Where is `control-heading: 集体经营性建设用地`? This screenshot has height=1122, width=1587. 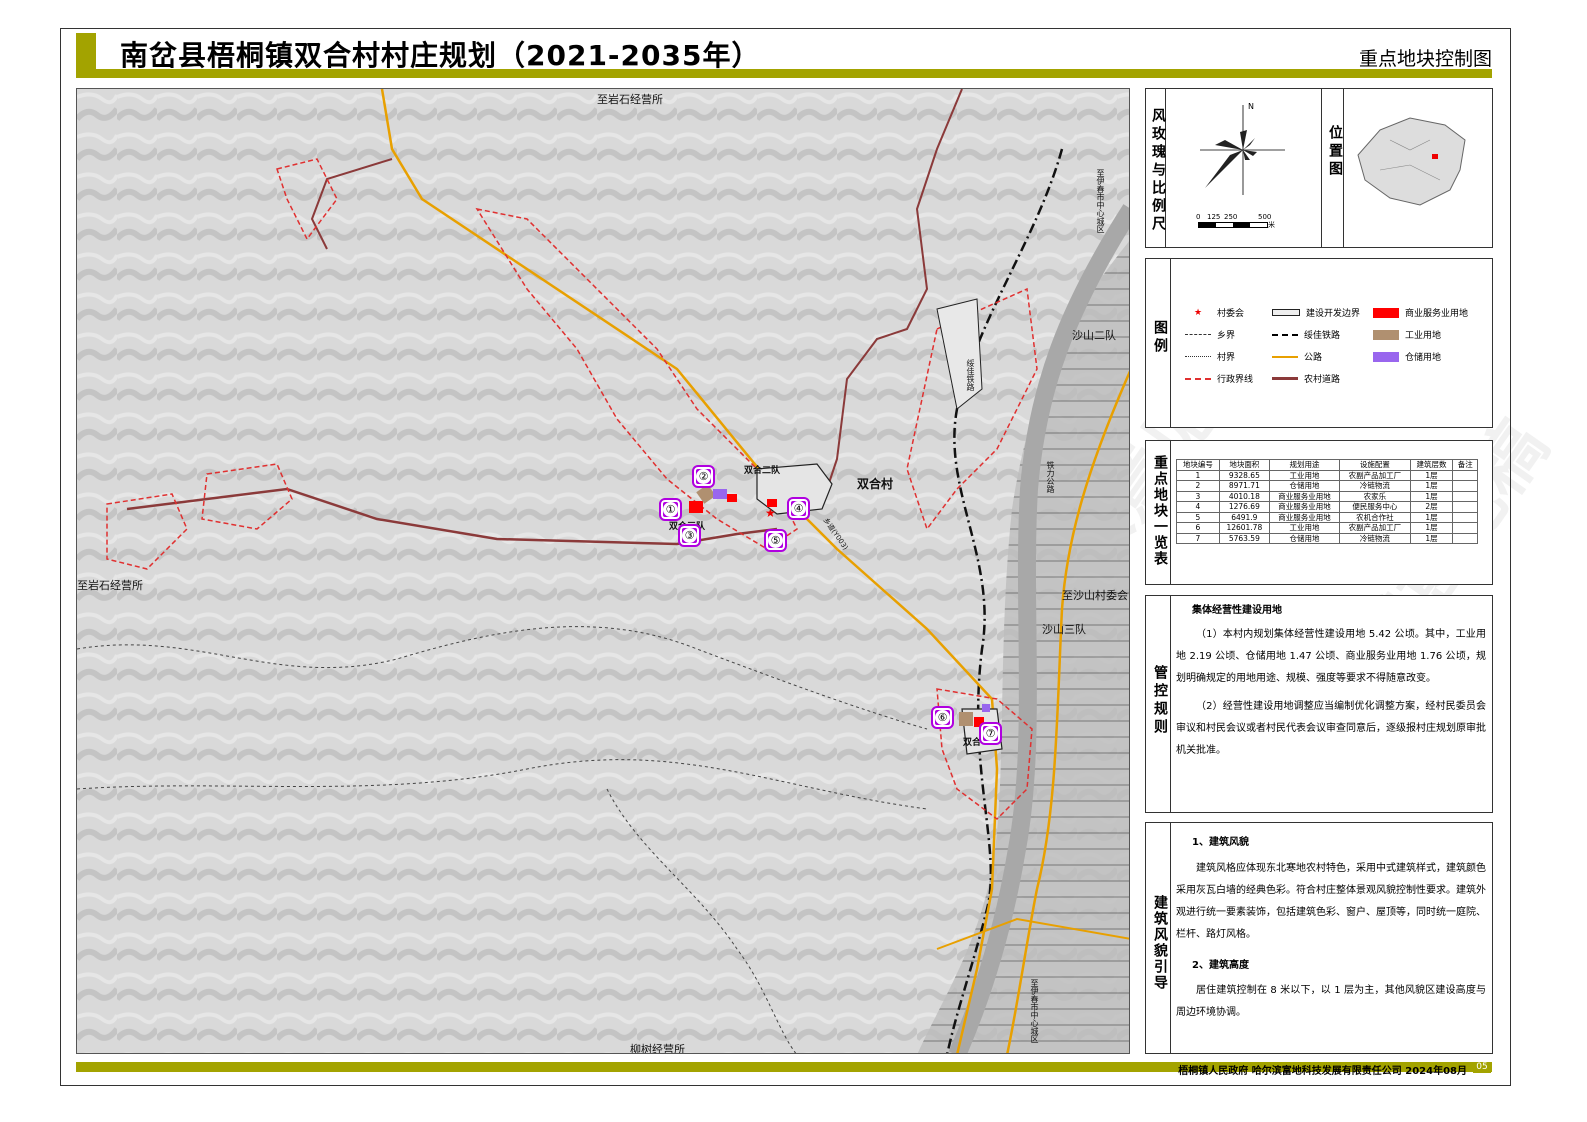 control-heading: 集体经营性建设用地 is located at coordinates (1237, 610).